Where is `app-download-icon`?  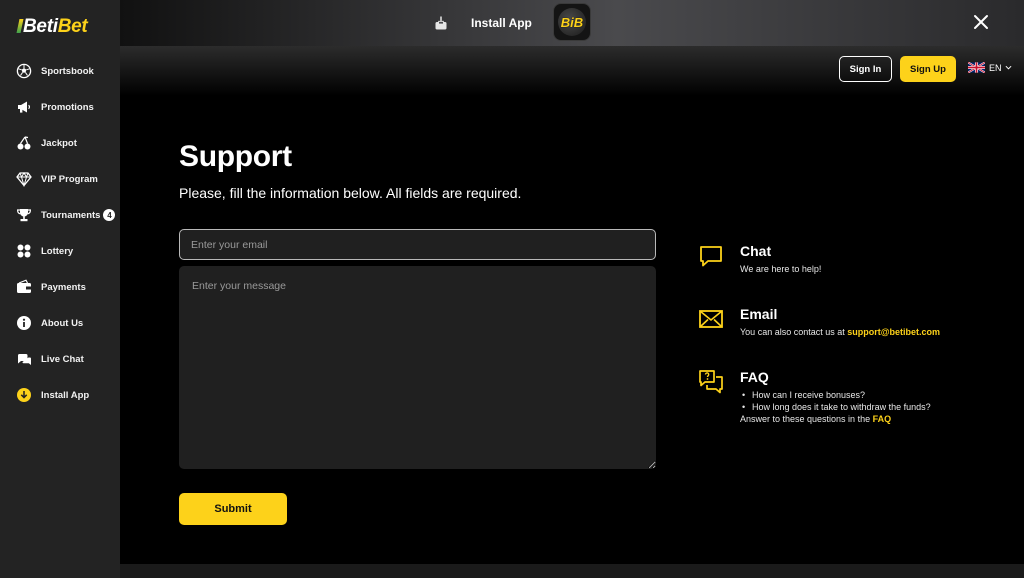 app-download-icon is located at coordinates (441, 23).